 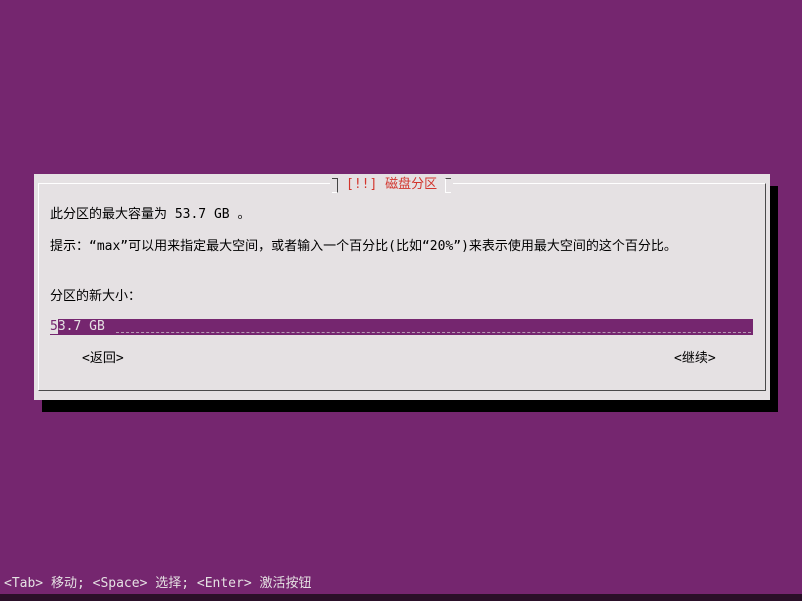 What do you see at coordinates (96, 296) in the screenshot?
I see `new-size-label: 分区的新大小：` at bounding box center [96, 296].